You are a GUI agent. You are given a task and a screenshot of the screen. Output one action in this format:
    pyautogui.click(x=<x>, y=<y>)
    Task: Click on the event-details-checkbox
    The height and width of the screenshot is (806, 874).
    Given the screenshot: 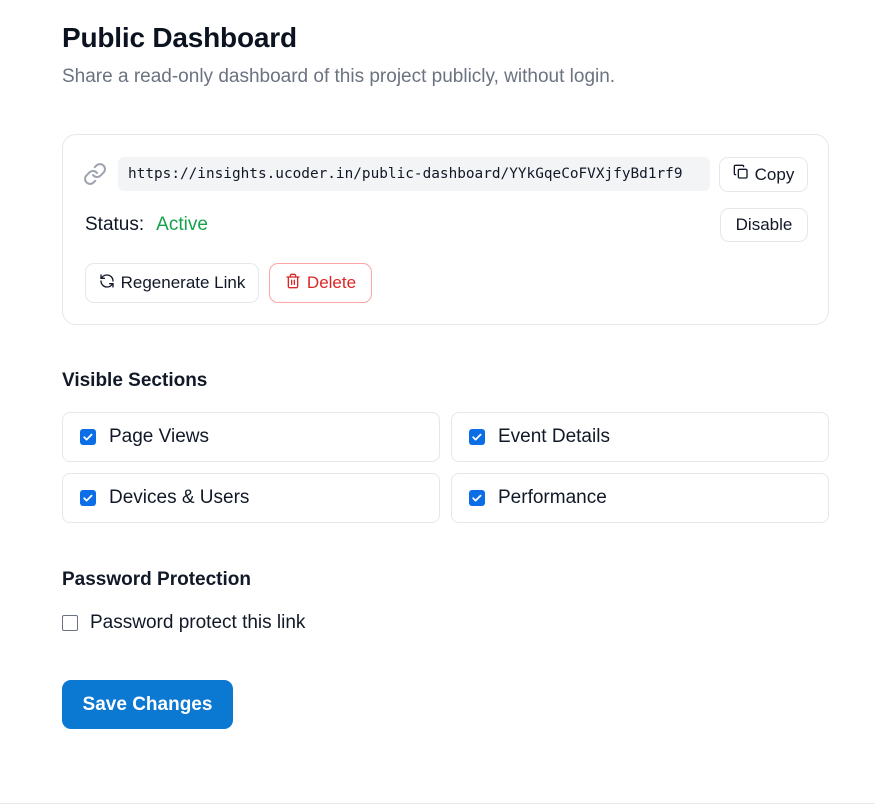 What is the action you would take?
    pyautogui.click(x=477, y=437)
    